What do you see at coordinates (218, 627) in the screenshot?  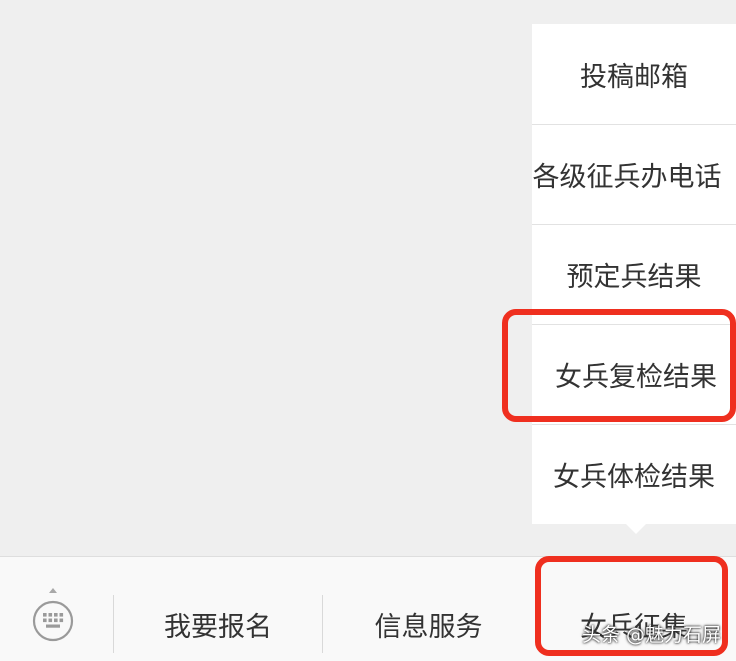 I see `menu-tab-label: 我要报名` at bounding box center [218, 627].